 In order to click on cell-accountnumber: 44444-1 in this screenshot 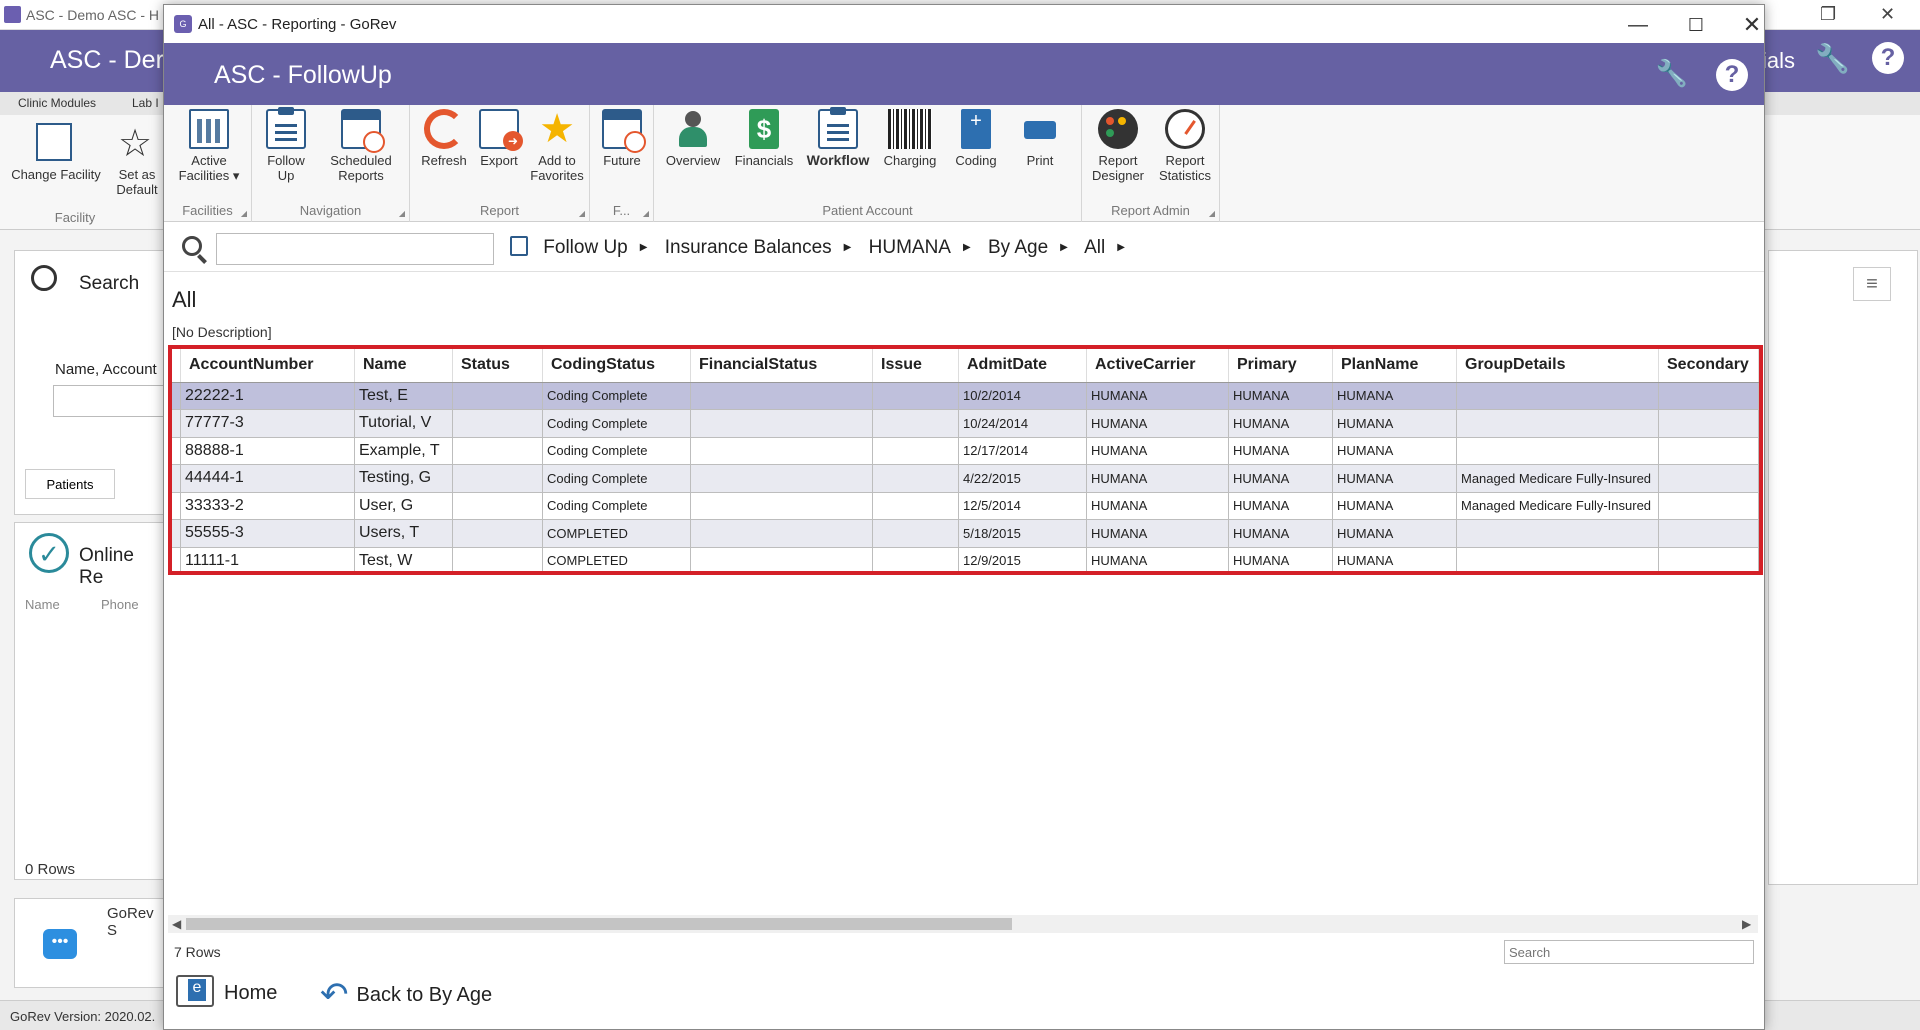, I will do `click(267, 478)`.